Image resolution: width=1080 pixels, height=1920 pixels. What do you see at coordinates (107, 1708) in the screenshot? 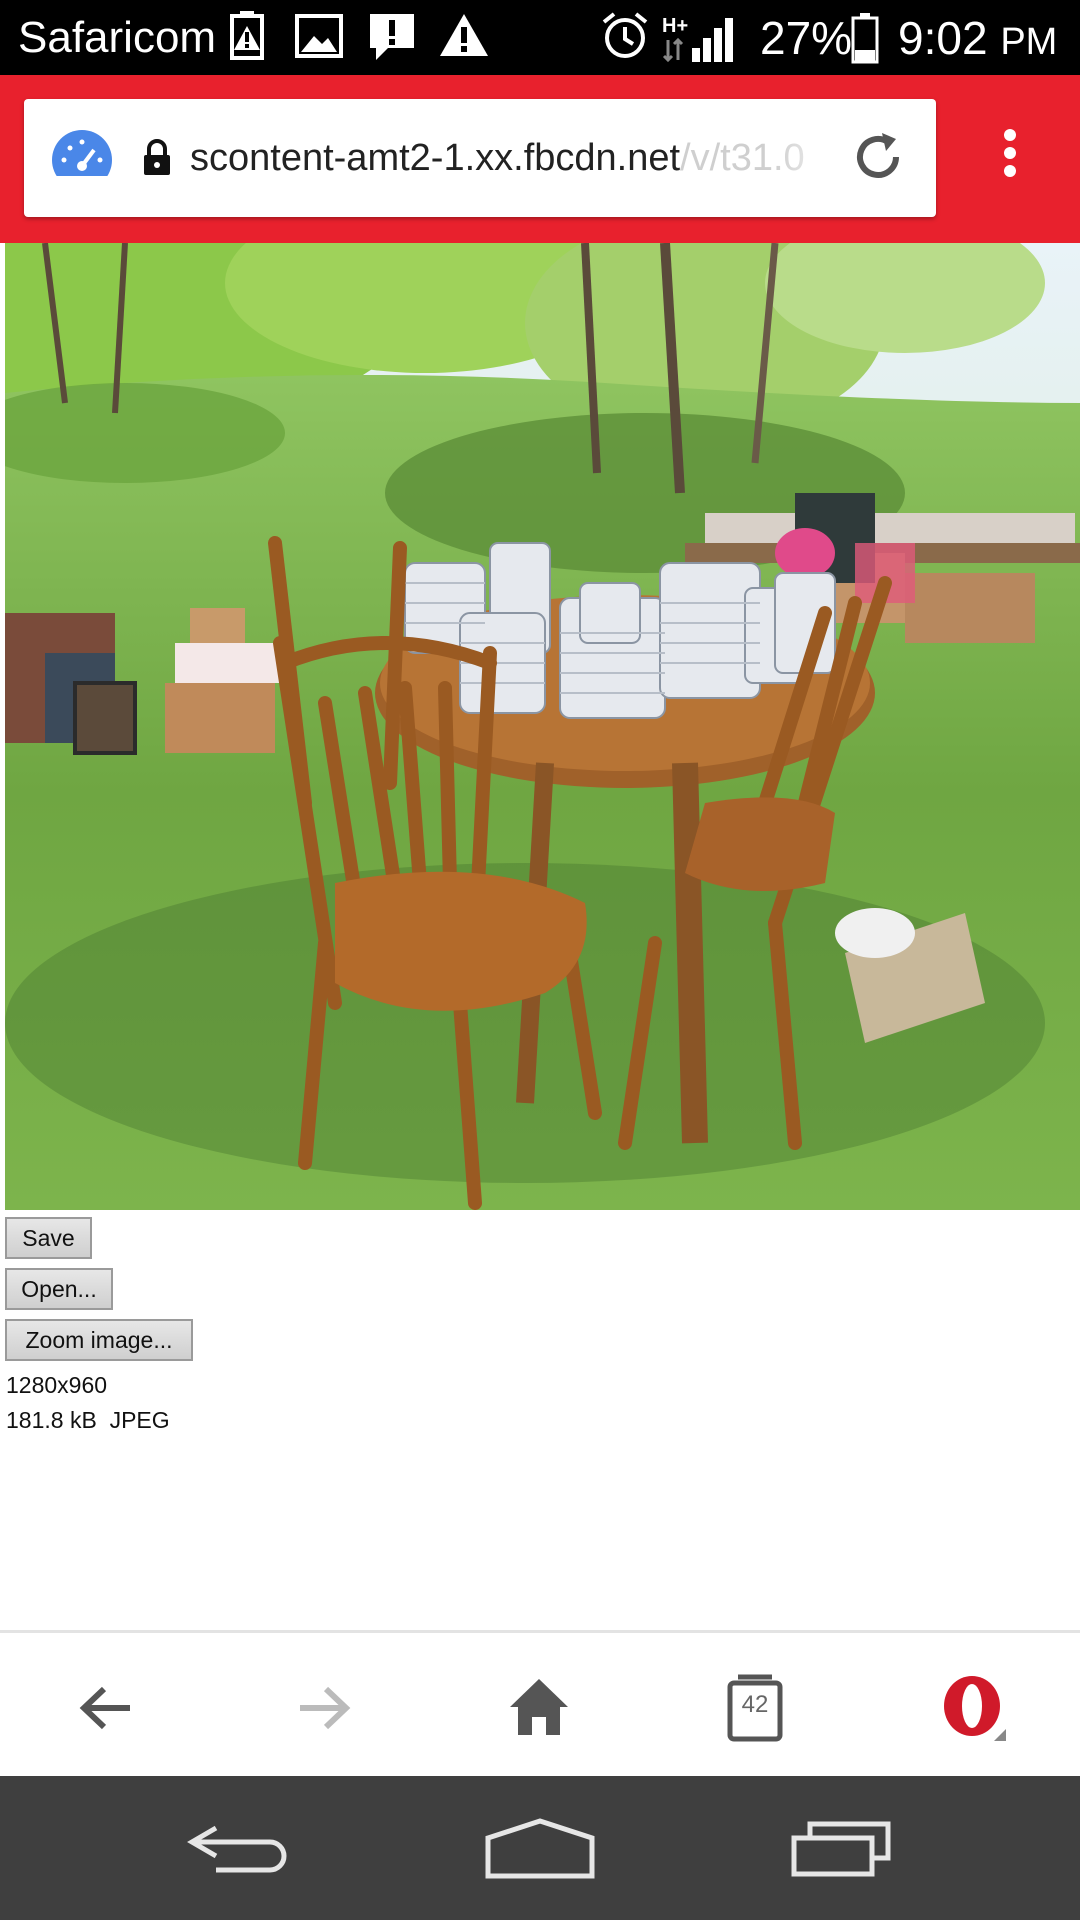
I see `back-arrow-icon` at bounding box center [107, 1708].